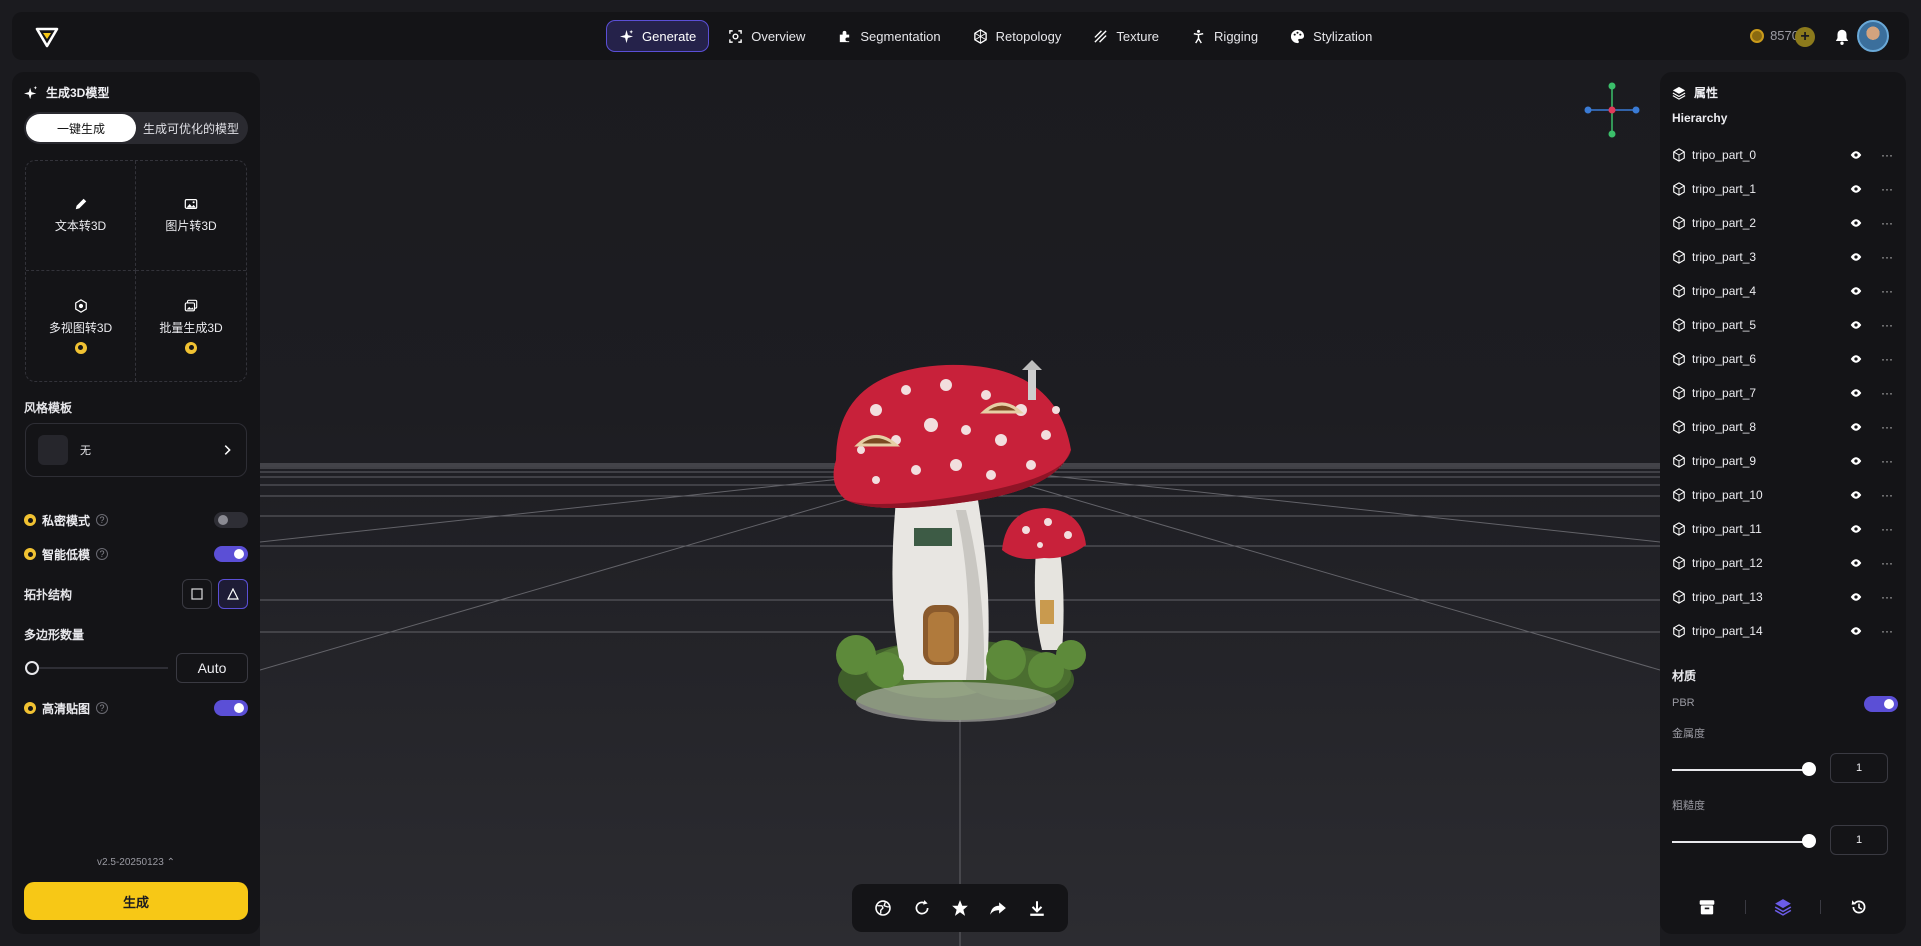 Image resolution: width=1921 pixels, height=946 pixels. I want to click on tab-rigging: Rigging, so click(1224, 36).